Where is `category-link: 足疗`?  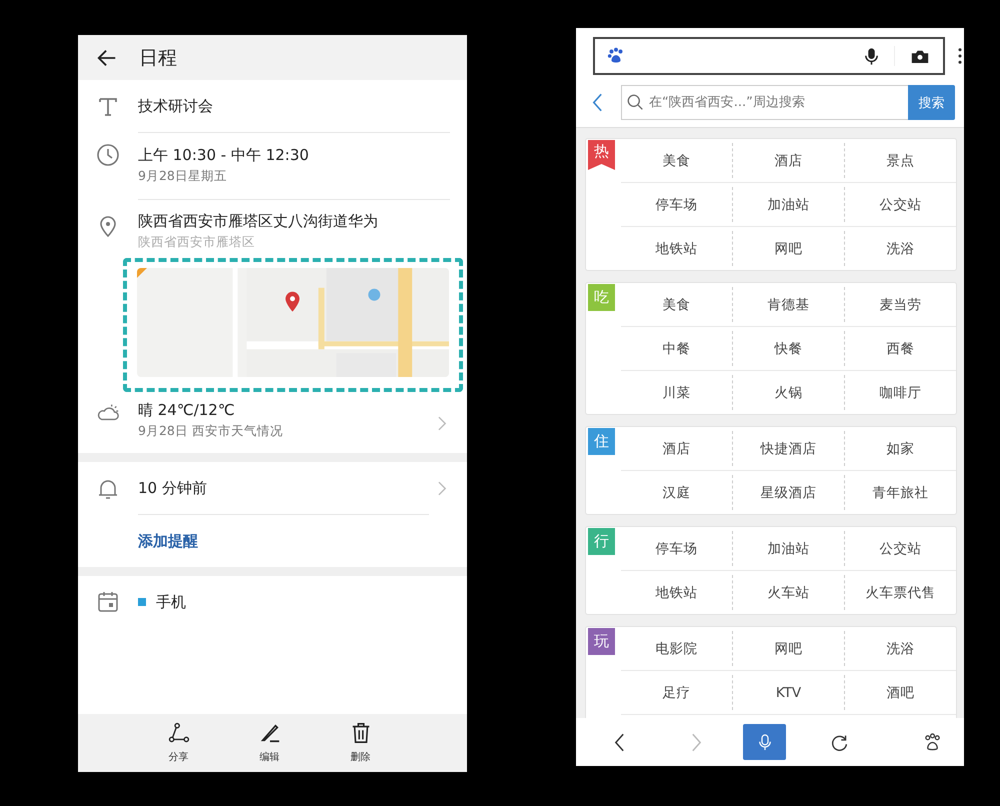
category-link: 足疗 is located at coordinates (676, 692).